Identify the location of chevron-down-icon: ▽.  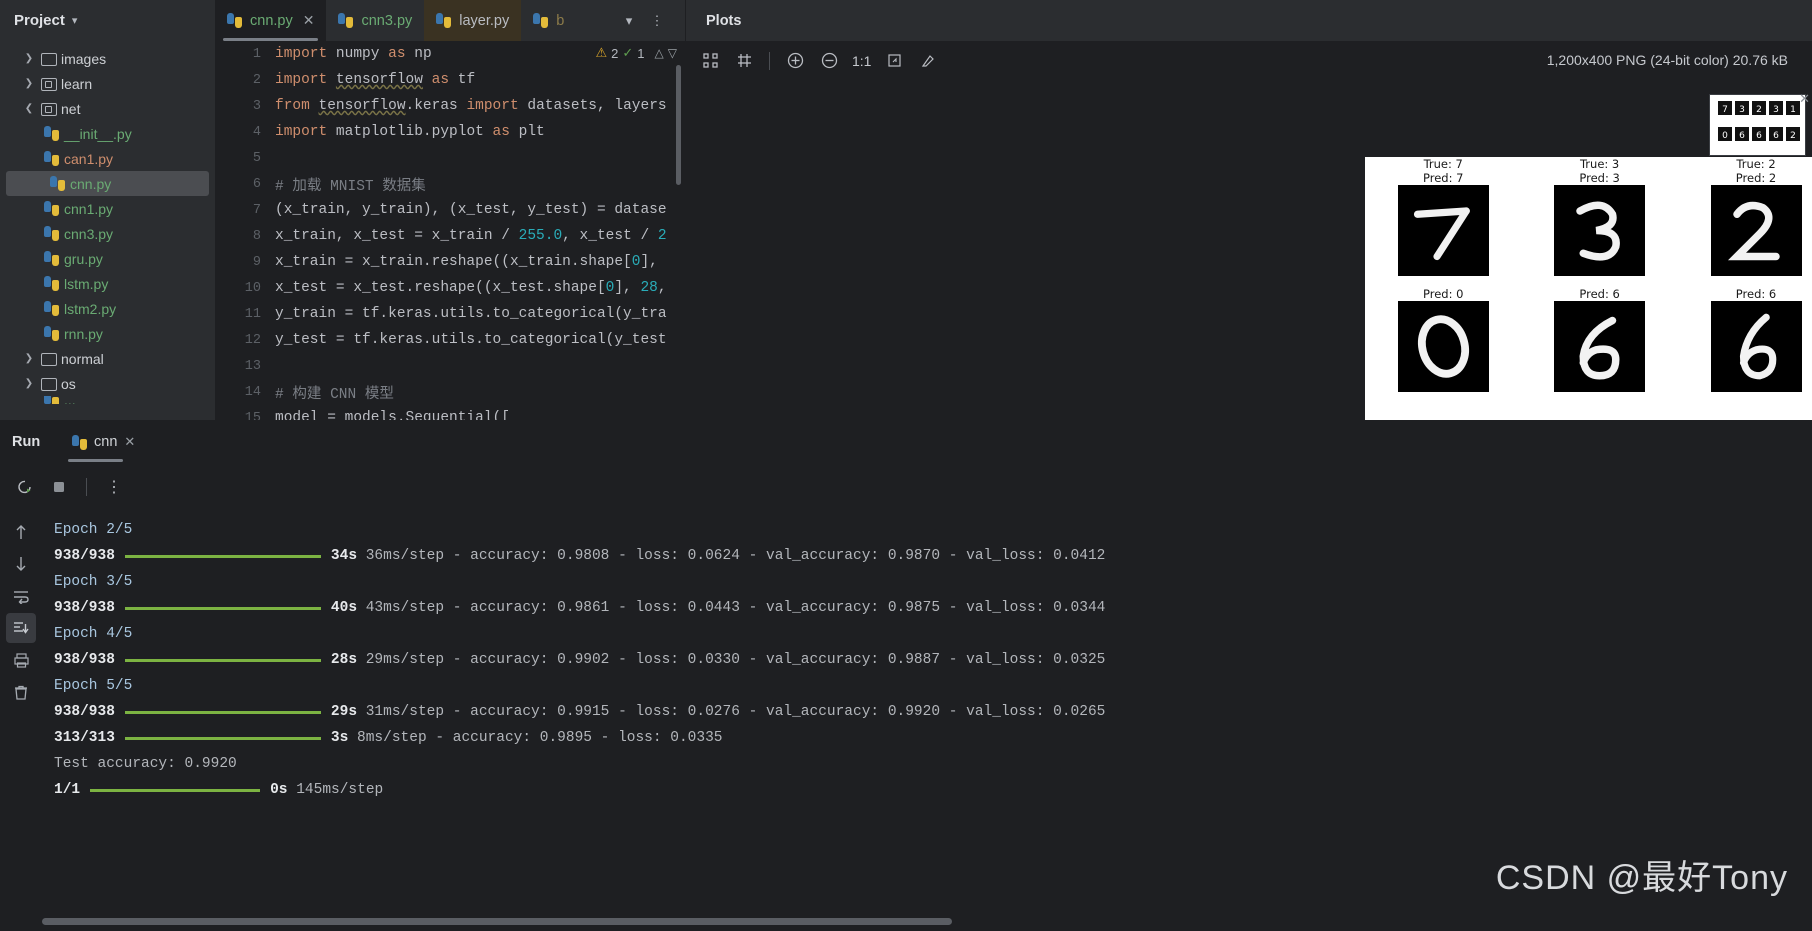
(672, 53).